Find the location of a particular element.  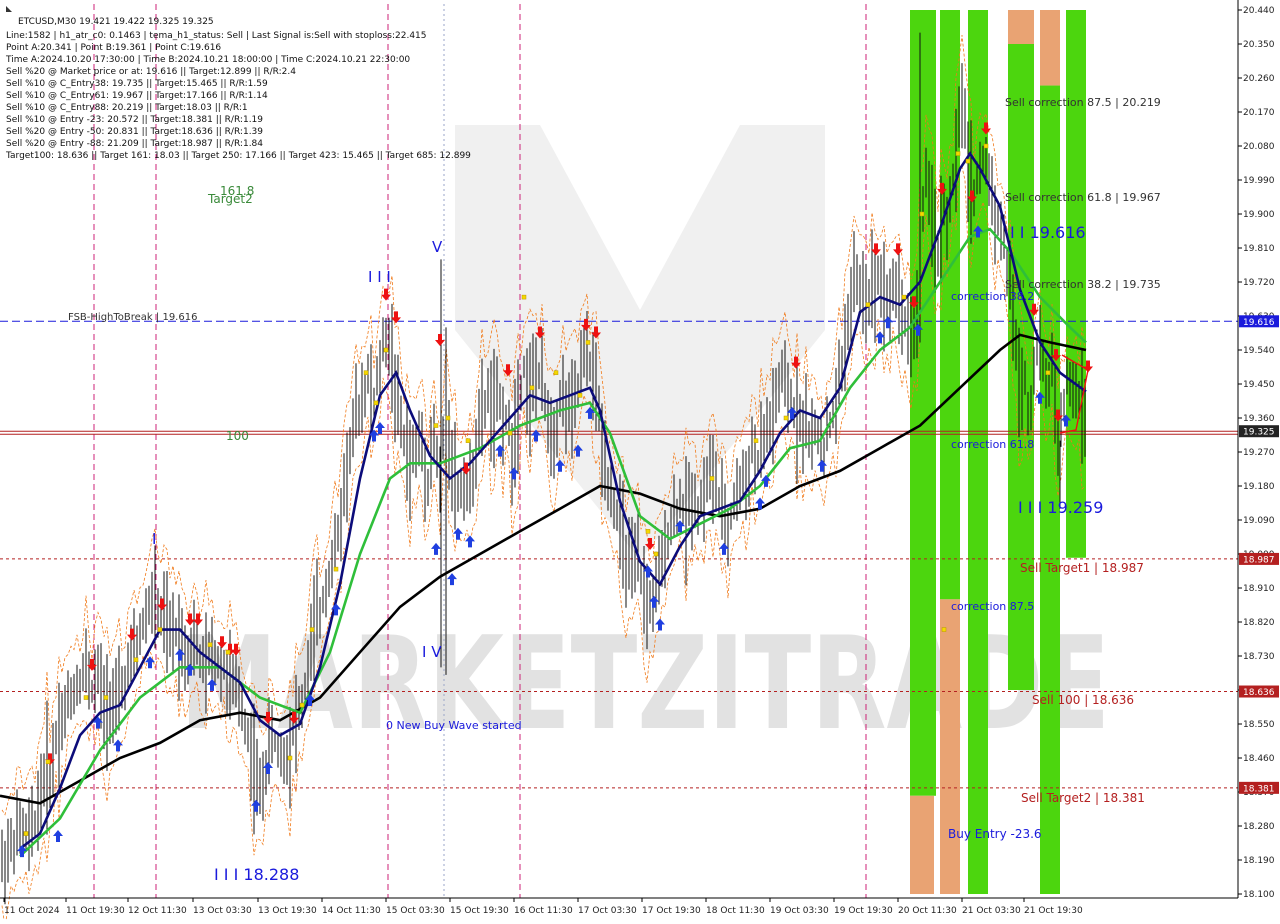

sell-target2-label: Sell Target2 | 18.381 is located at coordinates (1083, 798).